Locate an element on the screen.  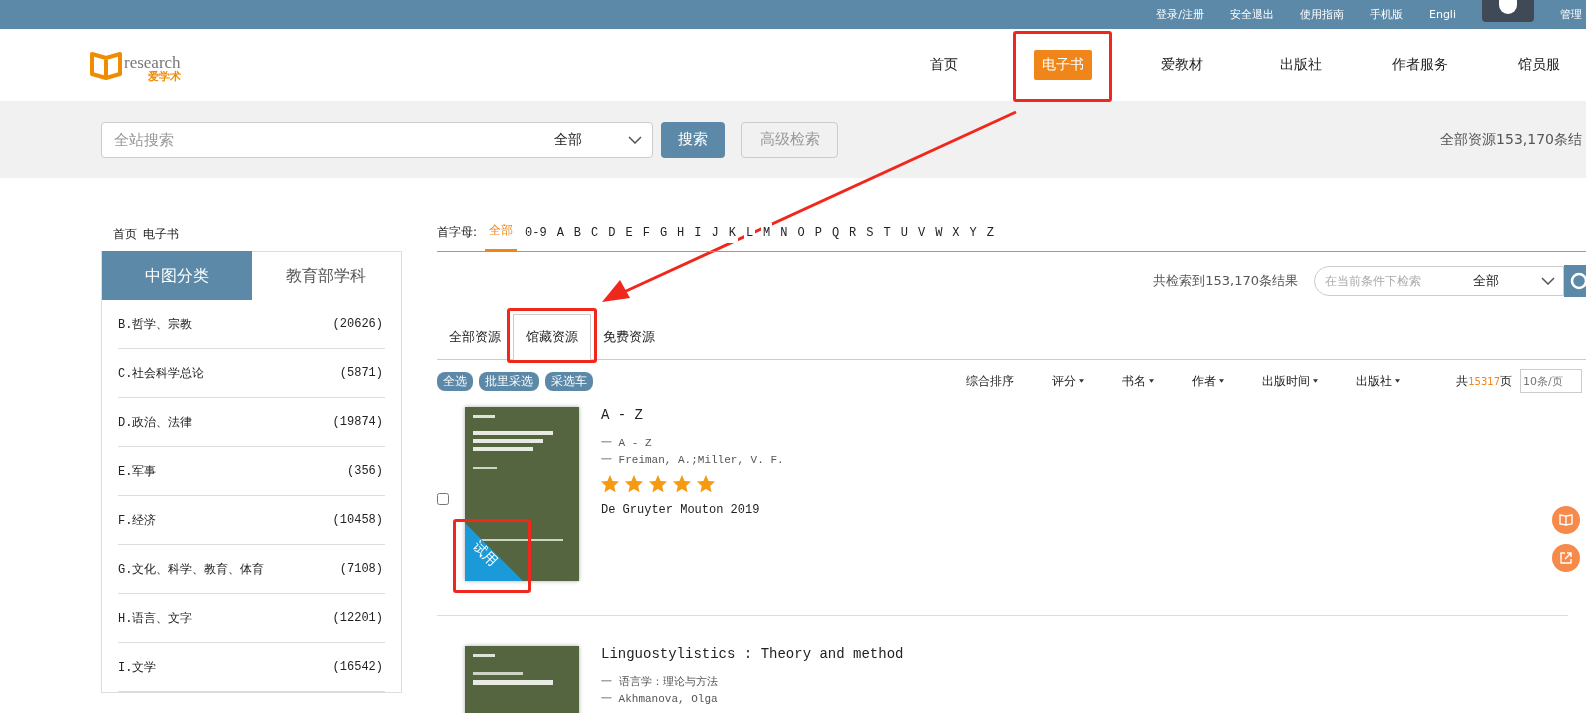
logo-text: research is located at coordinates (152, 62).